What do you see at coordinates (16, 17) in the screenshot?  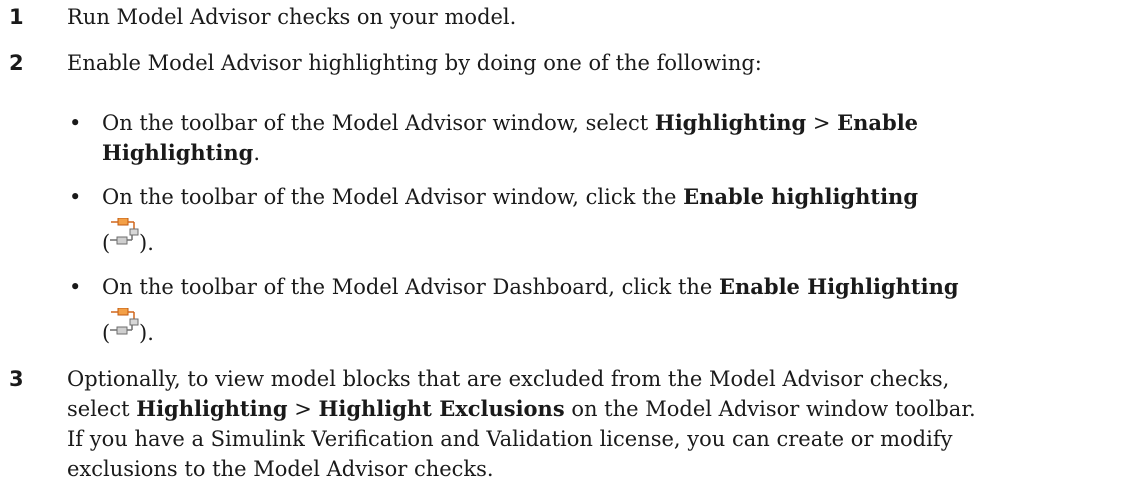 I see `step-number: 1` at bounding box center [16, 17].